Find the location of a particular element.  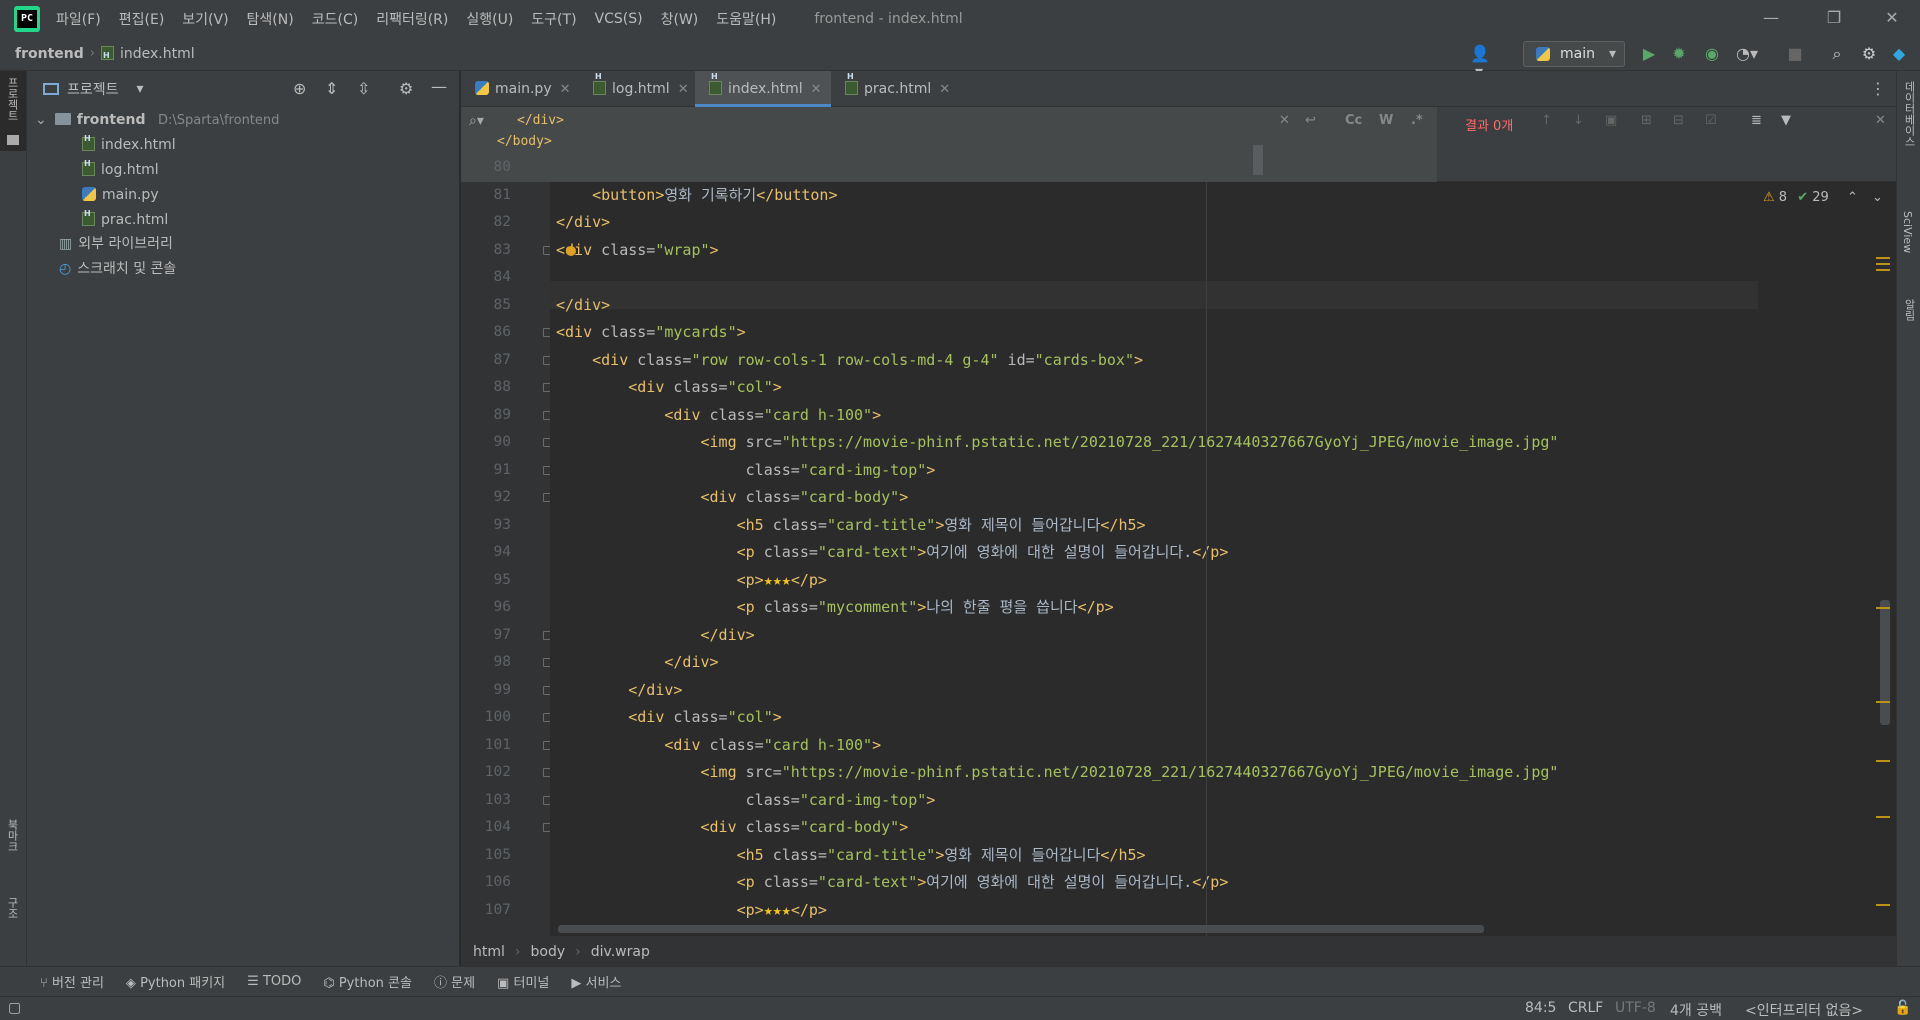

caret-position: 84:5 is located at coordinates (1540, 1008).